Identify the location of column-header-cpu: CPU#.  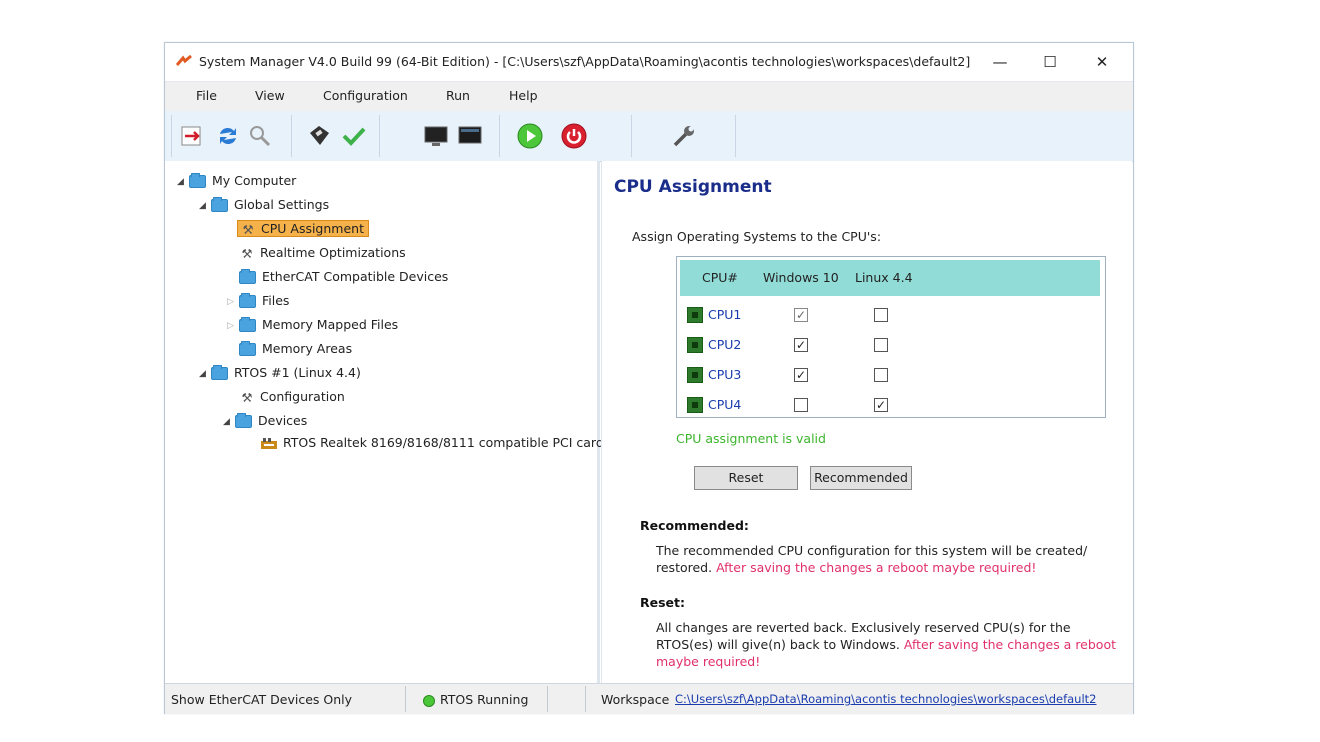
(720, 277).